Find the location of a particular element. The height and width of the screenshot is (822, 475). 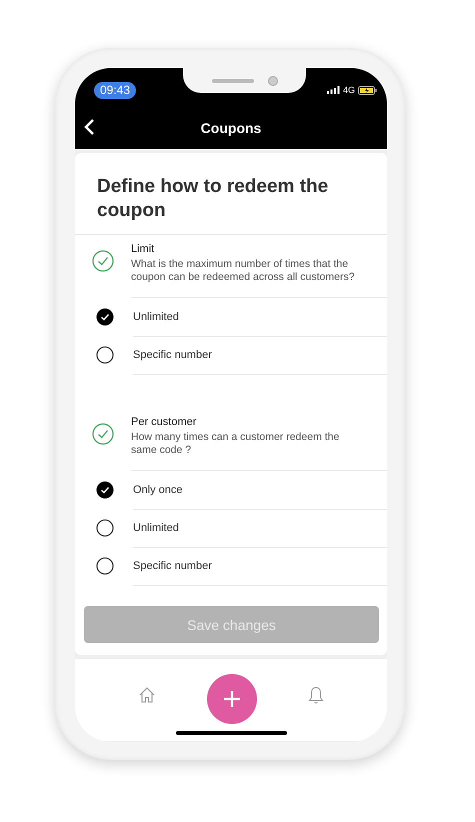

back-icon is located at coordinates (89, 127).